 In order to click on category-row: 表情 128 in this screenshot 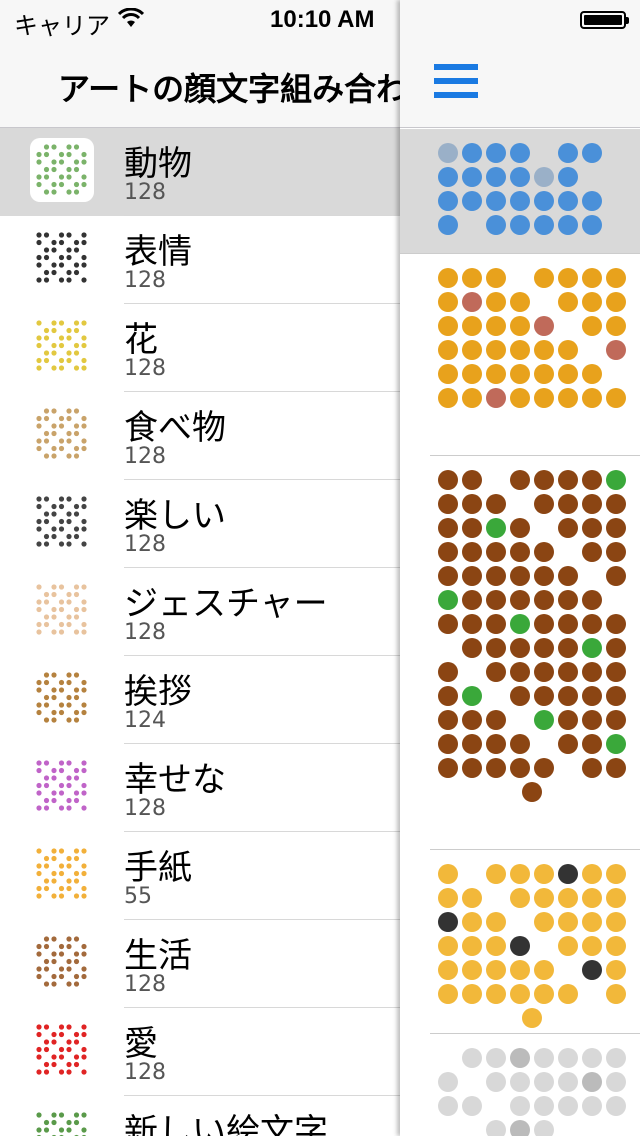, I will do `click(200, 260)`.